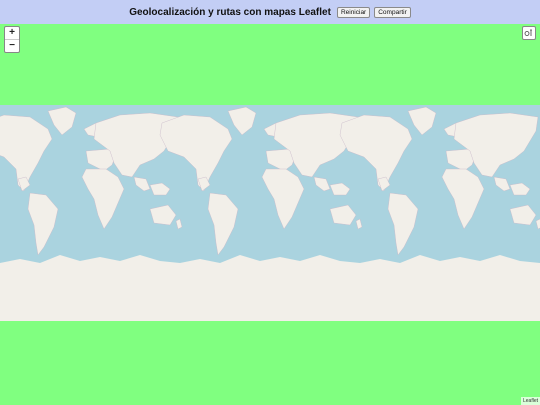  I want to click on locate-button, so click(529, 33).